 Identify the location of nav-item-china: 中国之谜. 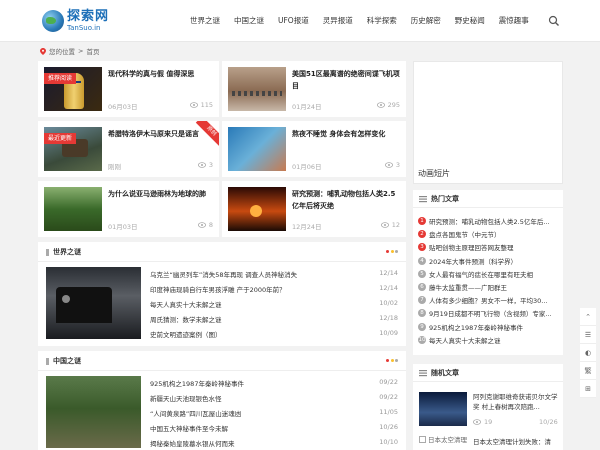
(249, 21).